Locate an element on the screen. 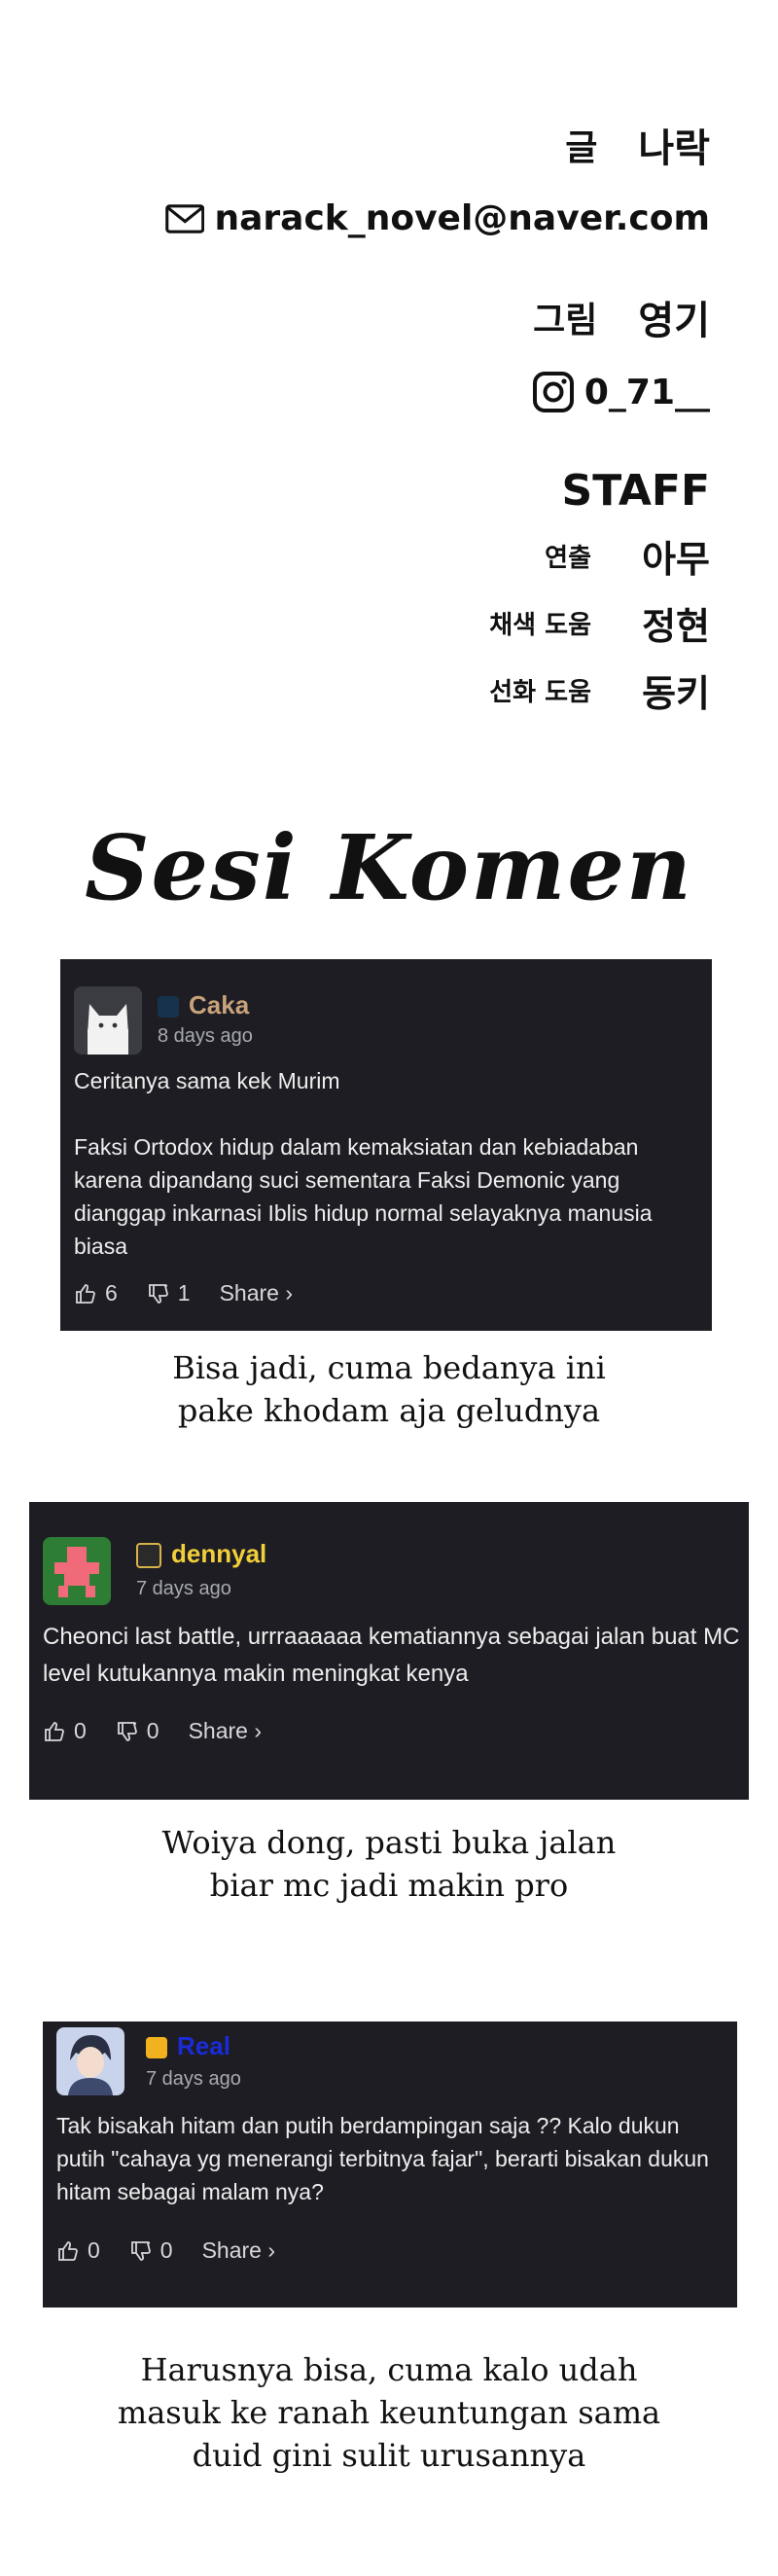 Image resolution: width=778 pixels, height=2576 pixels. dislike-button: 1 is located at coordinates (169, 1293).